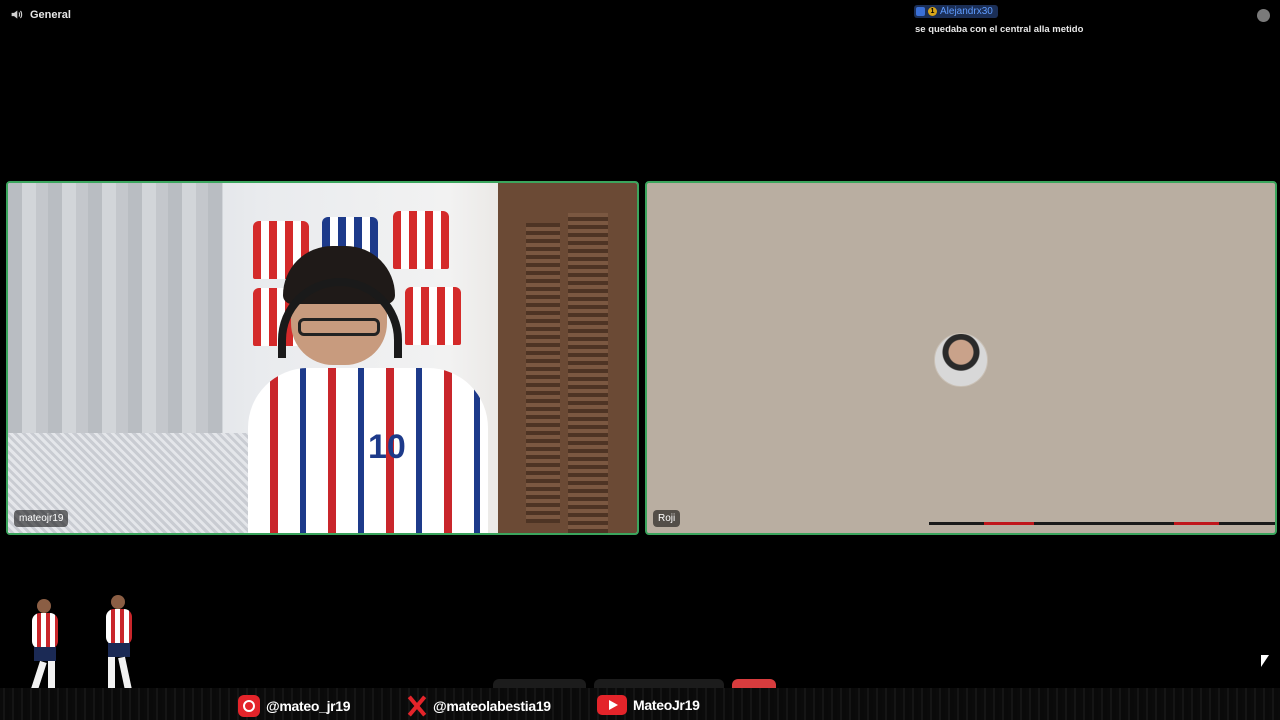  What do you see at coordinates (308, 706) in the screenshot?
I see `social-handle: @mateo_jr19` at bounding box center [308, 706].